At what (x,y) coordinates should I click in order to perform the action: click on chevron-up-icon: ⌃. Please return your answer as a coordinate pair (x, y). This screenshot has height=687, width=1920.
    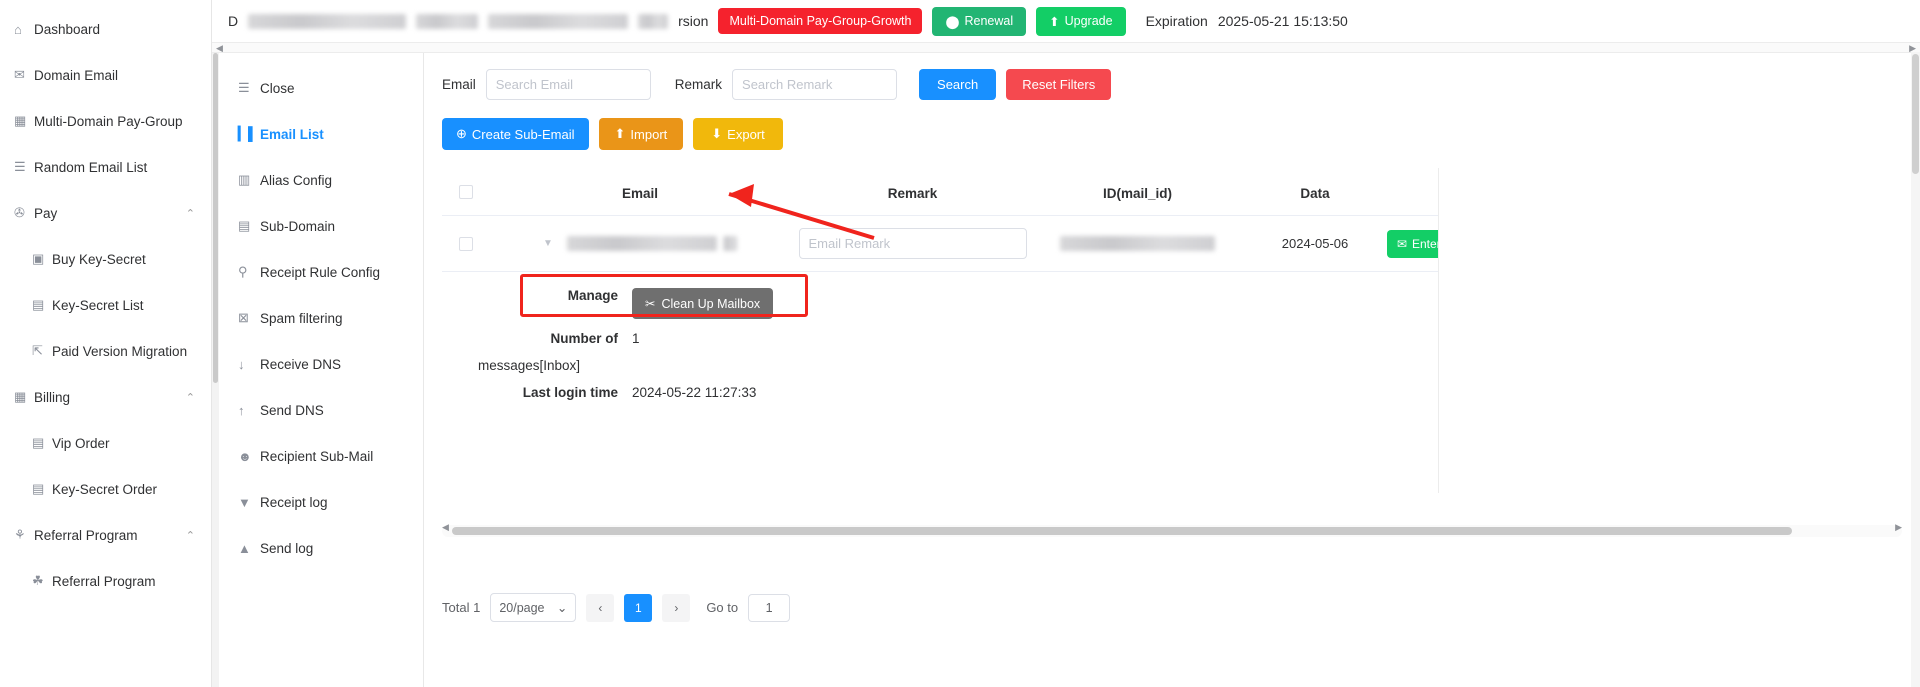
    Looking at the image, I should click on (190, 397).